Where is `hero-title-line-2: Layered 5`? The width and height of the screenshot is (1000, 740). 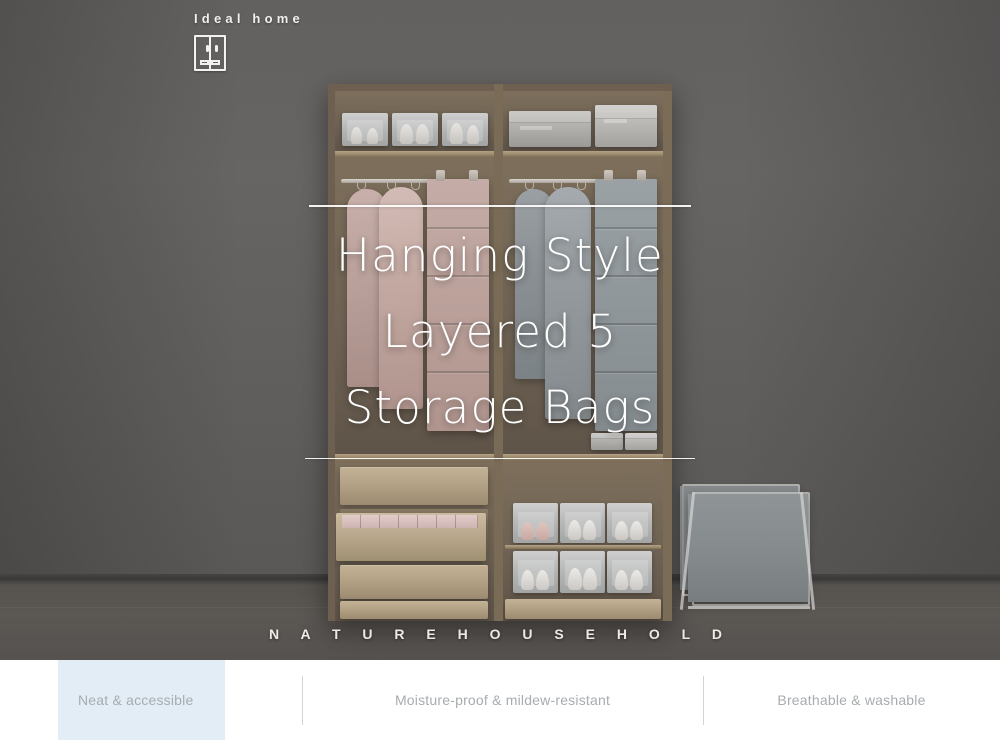 hero-title-line-2: Layered 5 is located at coordinates (500, 331).